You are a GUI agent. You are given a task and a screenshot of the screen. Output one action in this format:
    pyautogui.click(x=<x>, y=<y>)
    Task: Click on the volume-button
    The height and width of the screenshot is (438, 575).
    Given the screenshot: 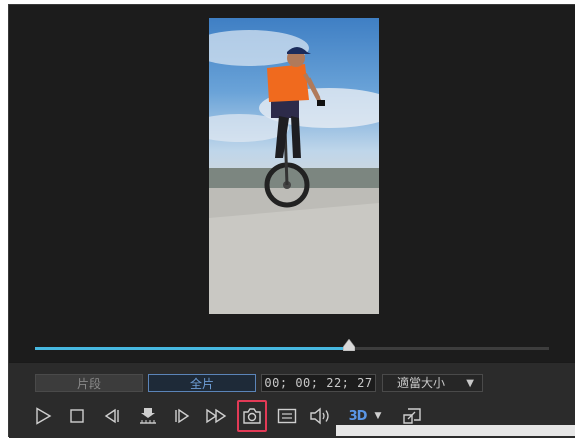 What is the action you would take?
    pyautogui.click(x=320, y=416)
    